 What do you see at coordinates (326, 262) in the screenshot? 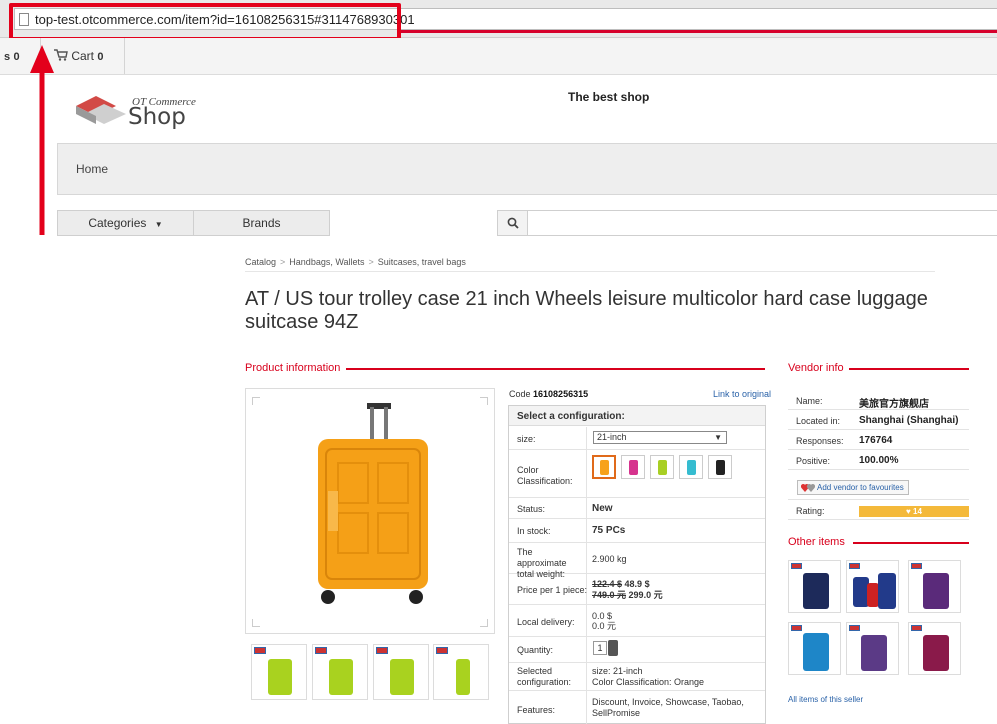
I see `breadcrumb-item: Handbags, Wallets` at bounding box center [326, 262].